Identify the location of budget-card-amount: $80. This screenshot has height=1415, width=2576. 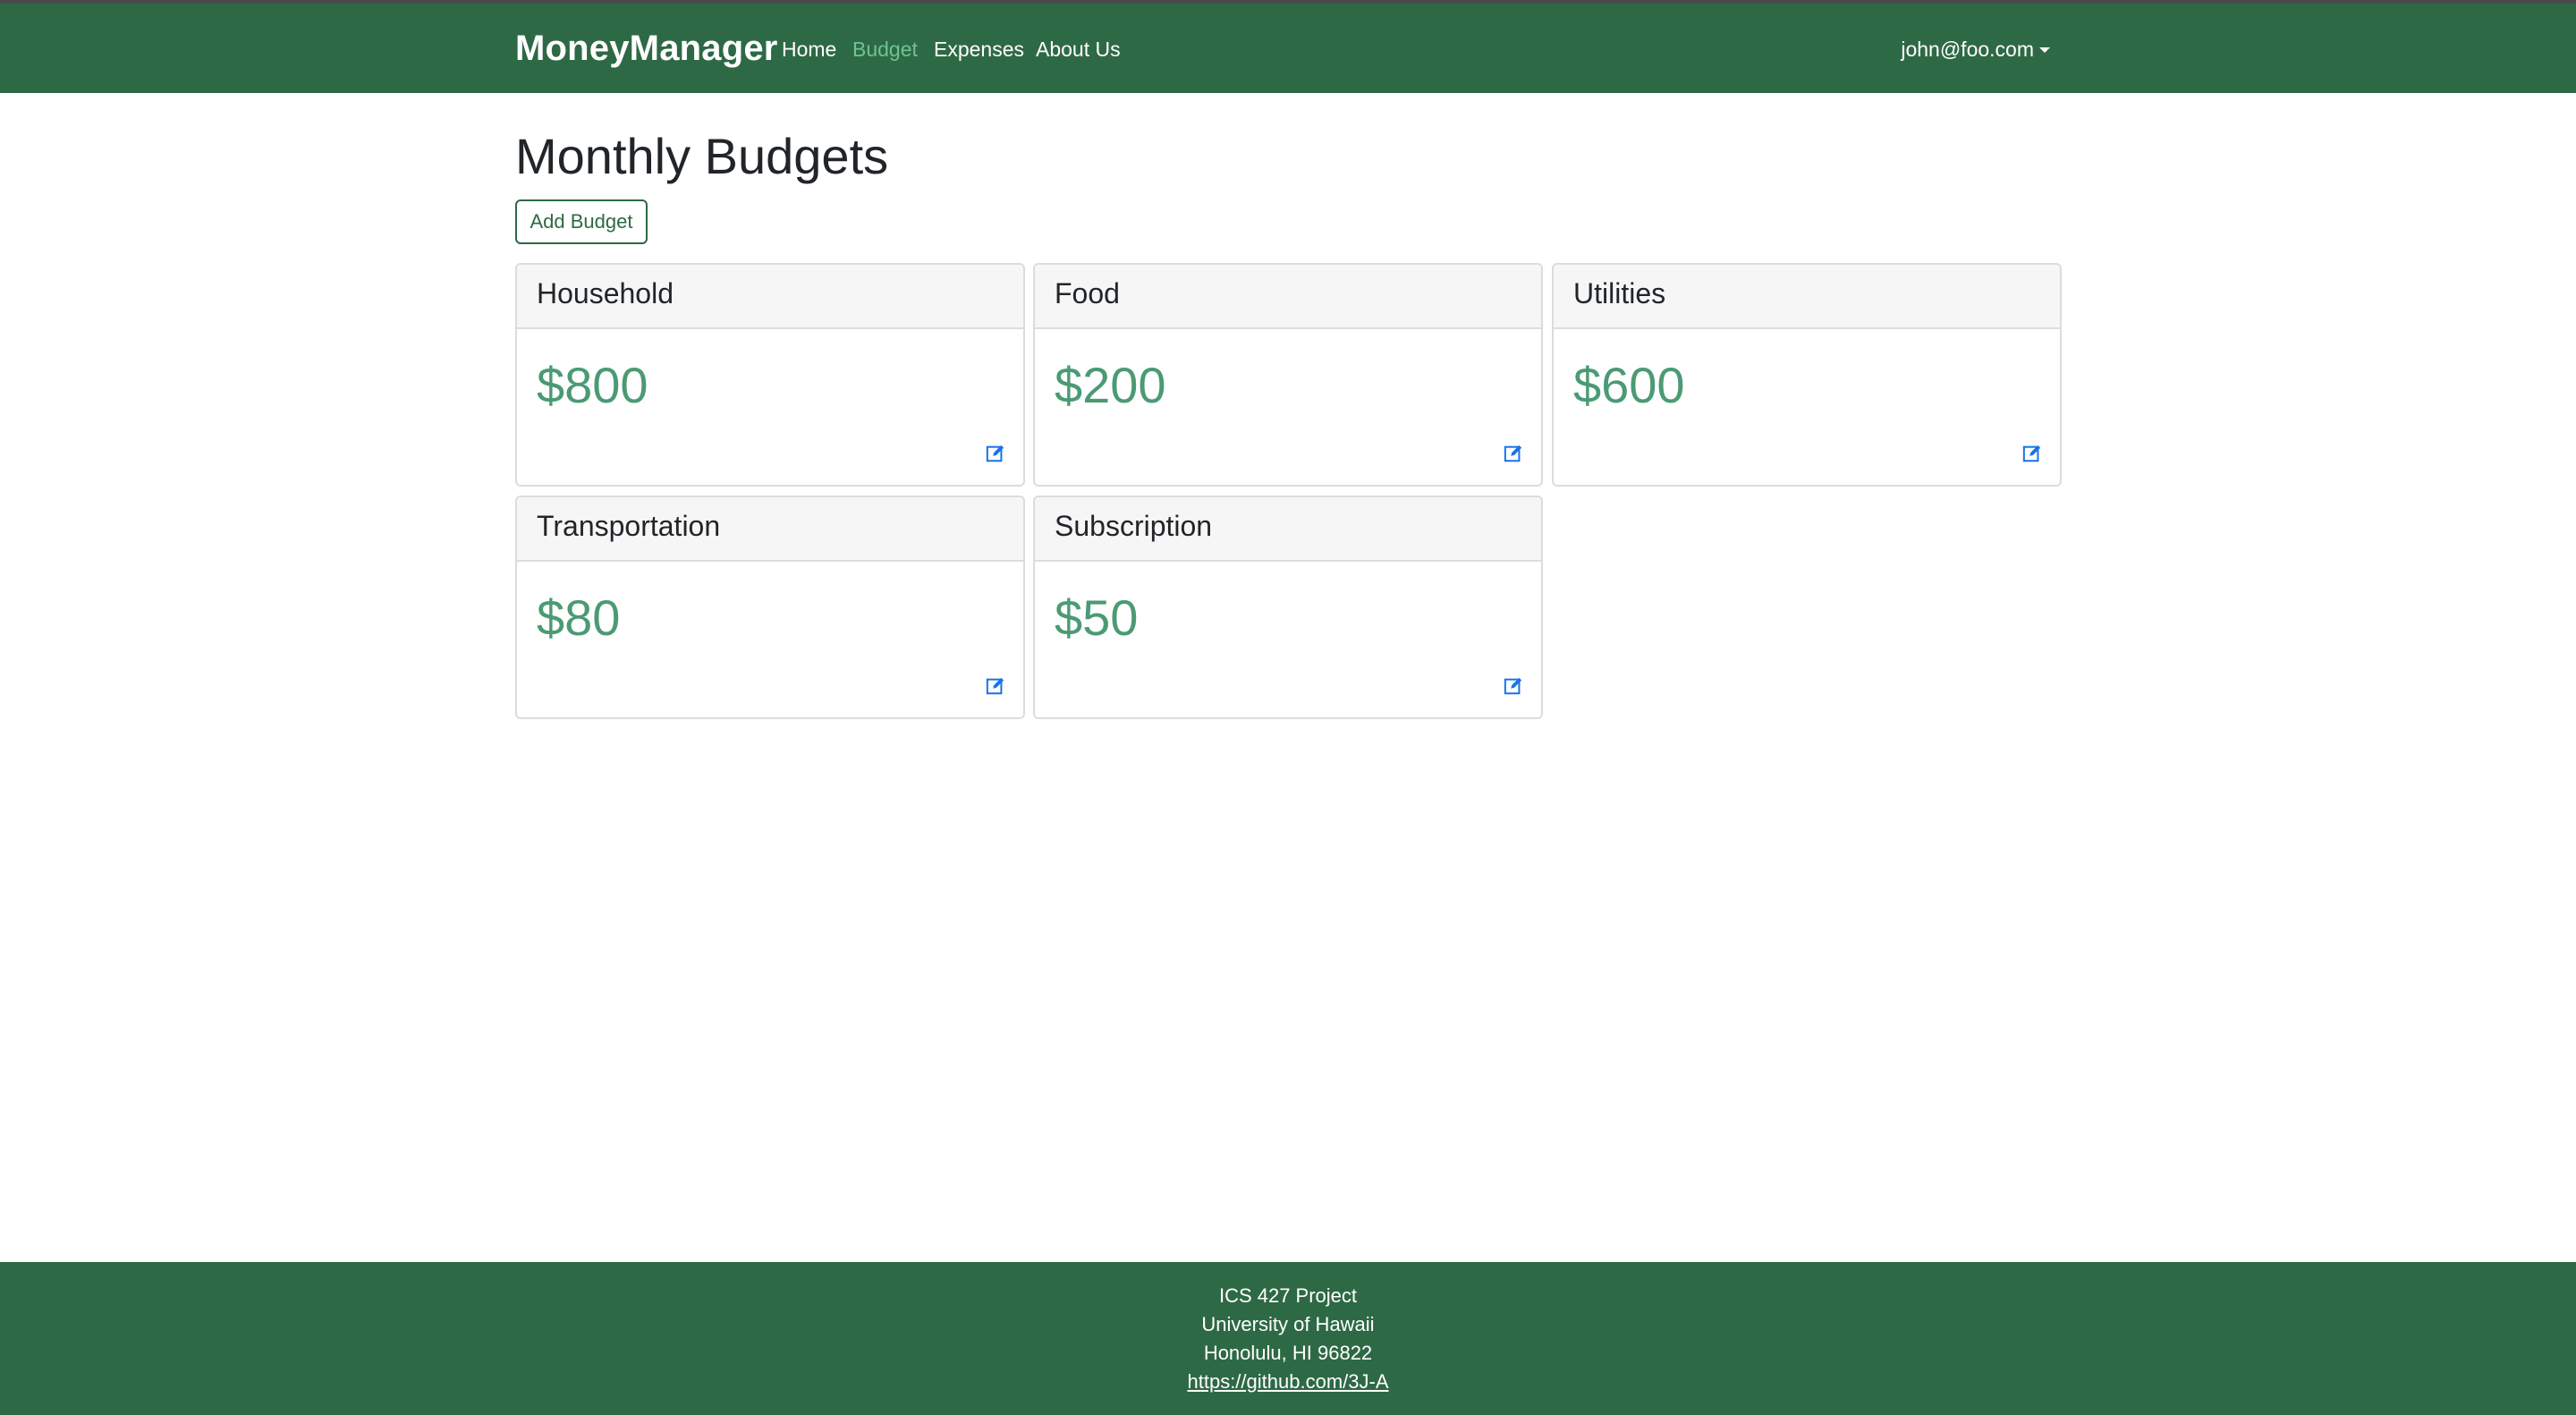
(579, 617).